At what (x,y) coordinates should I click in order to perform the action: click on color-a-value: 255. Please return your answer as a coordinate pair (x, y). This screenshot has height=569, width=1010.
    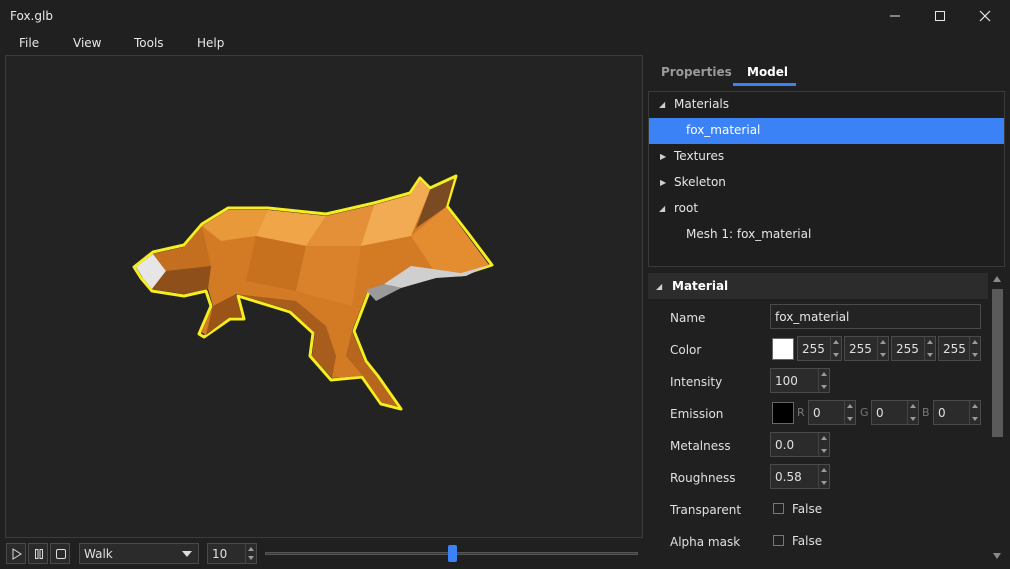
    Looking at the image, I should click on (954, 349).